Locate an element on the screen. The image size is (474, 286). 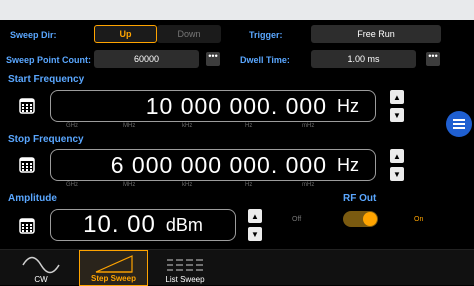
rf-out-off-label: Off is located at coordinates (297, 219).